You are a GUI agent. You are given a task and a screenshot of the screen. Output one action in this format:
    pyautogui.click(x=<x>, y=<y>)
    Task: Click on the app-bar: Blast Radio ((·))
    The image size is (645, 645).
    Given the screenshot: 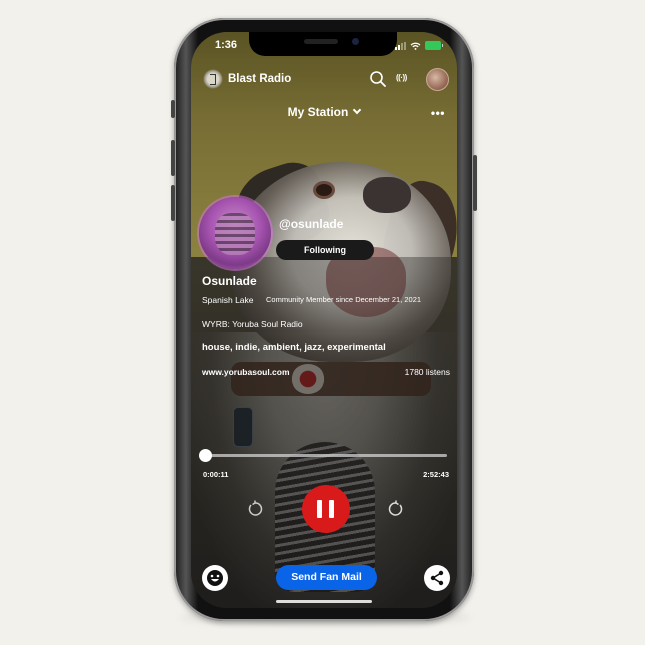 What is the action you would take?
    pyautogui.click(x=324, y=80)
    